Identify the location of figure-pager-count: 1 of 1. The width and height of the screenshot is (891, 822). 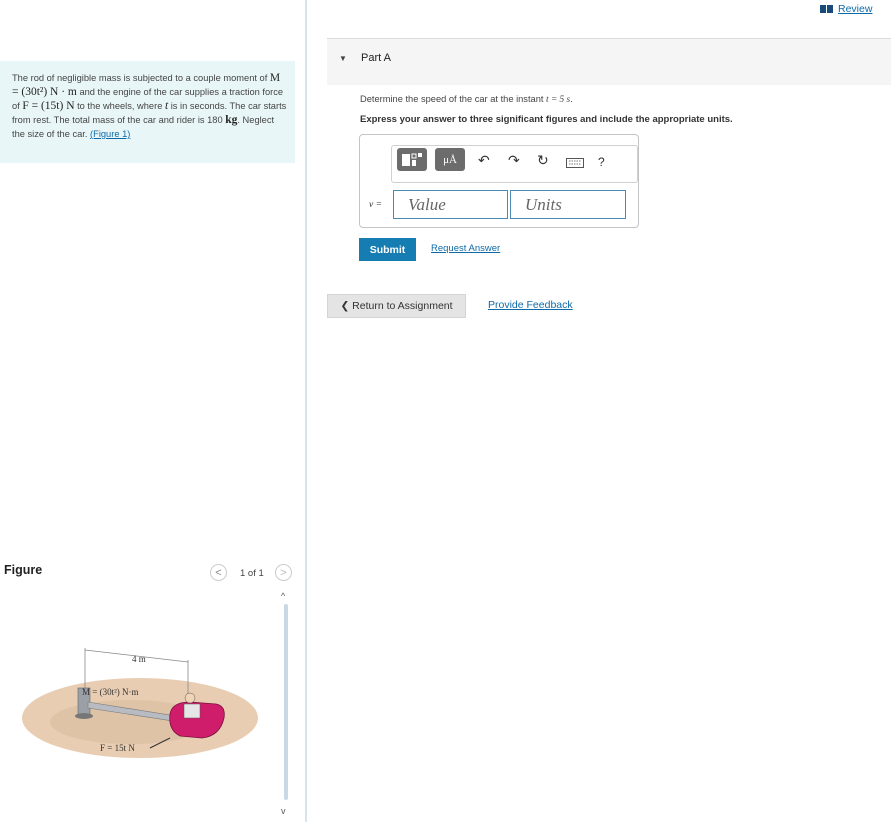
(252, 573).